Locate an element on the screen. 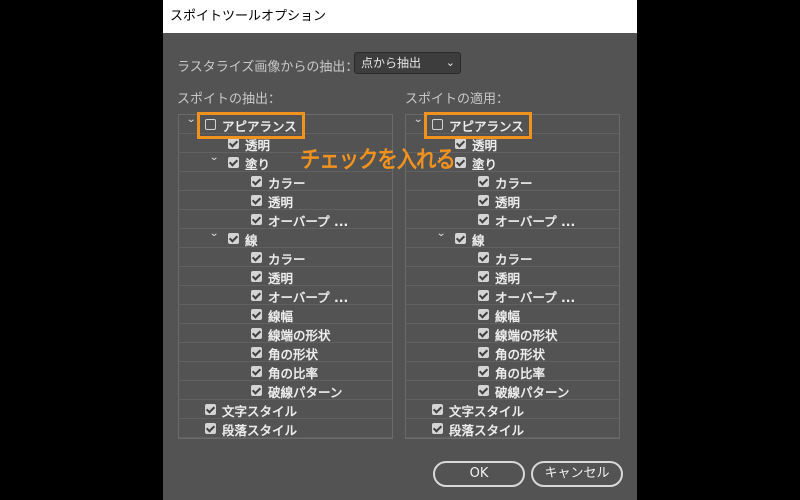  applies-tree-row: 段落スタイル is located at coordinates (512, 428).